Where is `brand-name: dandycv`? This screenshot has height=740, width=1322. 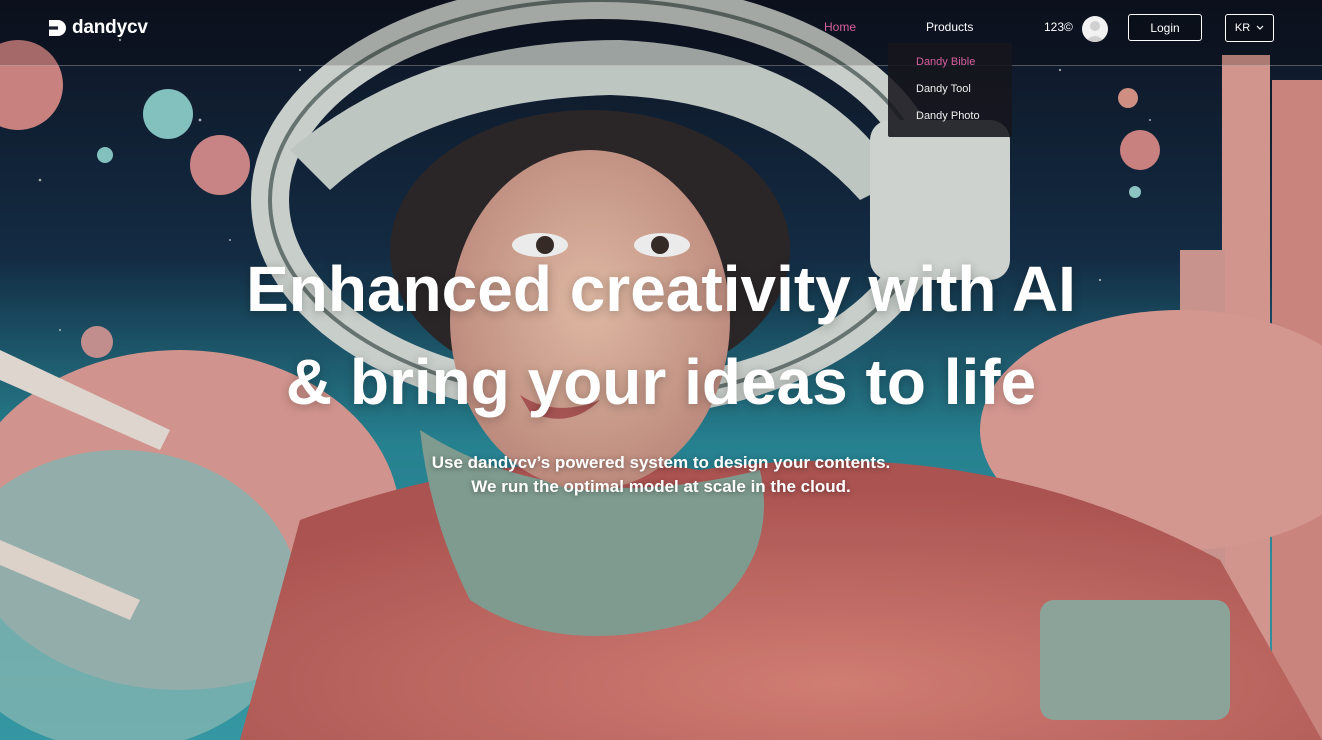
brand-name: dandycv is located at coordinates (110, 27).